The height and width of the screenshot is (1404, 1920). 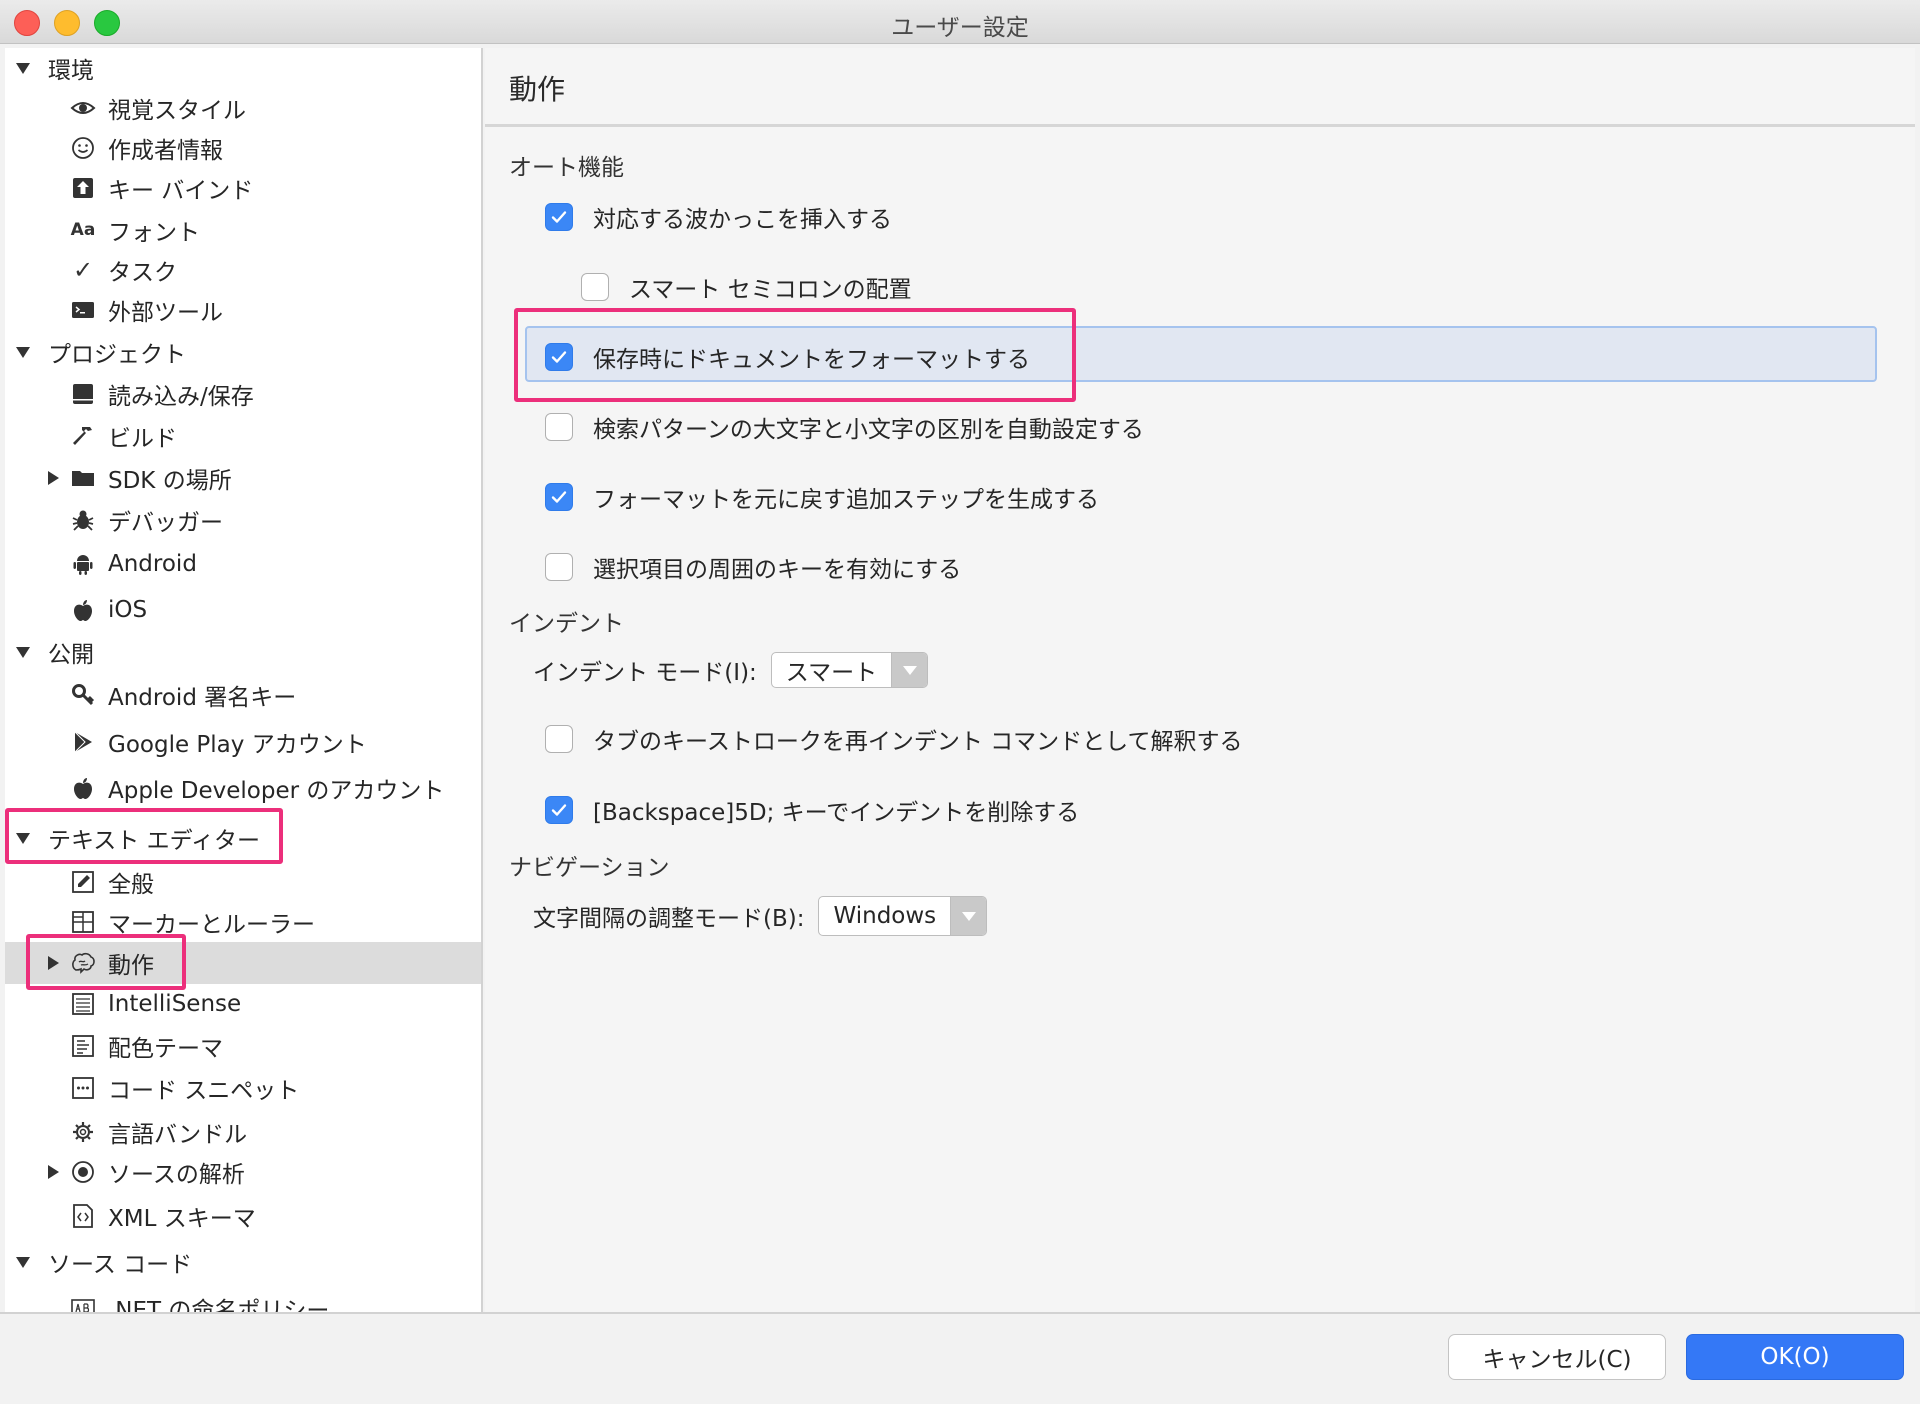 I want to click on terminal-icon, so click(x=83, y=310).